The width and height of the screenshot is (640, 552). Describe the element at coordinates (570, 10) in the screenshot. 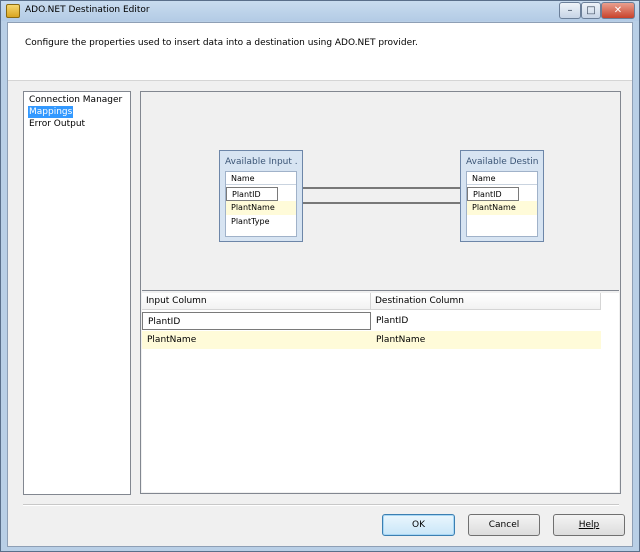

I see `minimize-button: –` at that location.